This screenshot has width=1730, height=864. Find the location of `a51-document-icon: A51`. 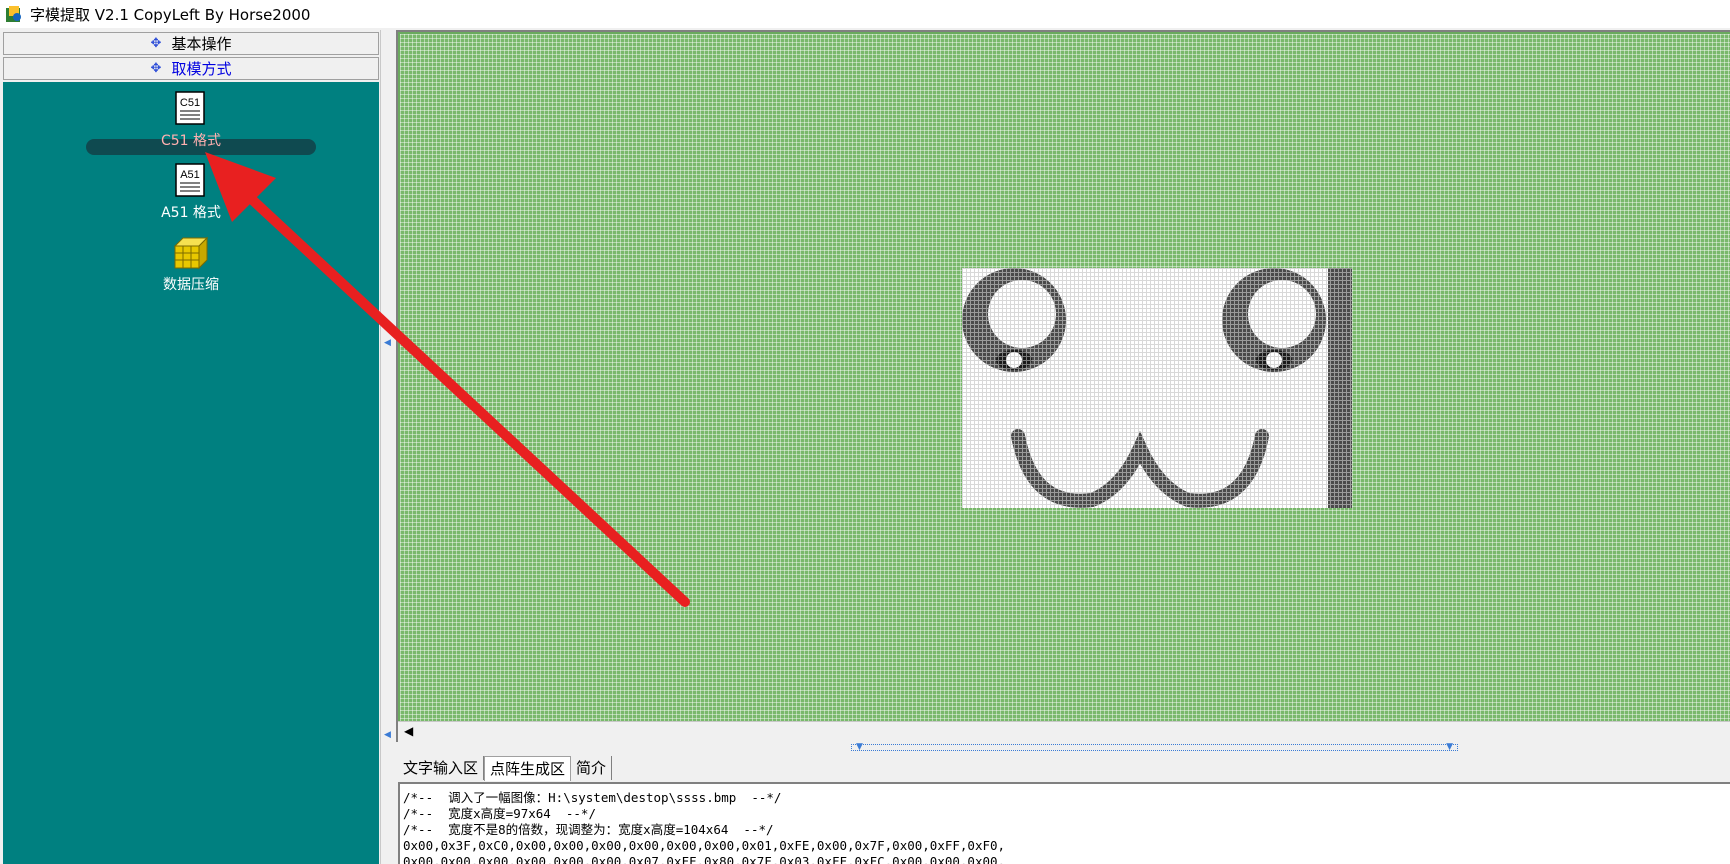

a51-document-icon: A51 is located at coordinates (190, 180).